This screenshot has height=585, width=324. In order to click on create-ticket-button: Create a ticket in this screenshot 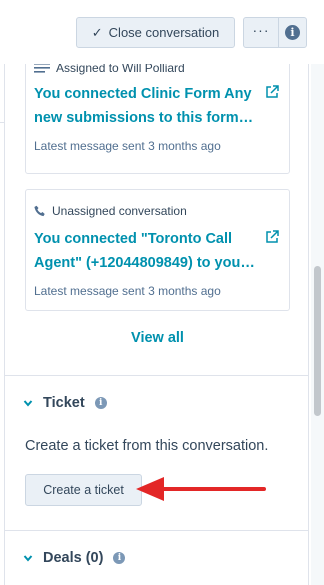, I will do `click(83, 490)`.